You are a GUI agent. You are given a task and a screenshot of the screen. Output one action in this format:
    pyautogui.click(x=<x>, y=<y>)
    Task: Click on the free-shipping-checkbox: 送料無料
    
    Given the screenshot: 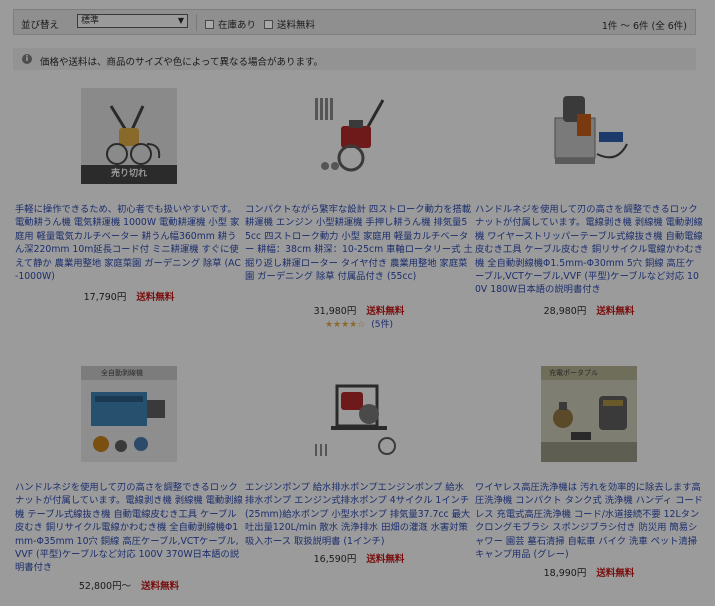 What is the action you would take?
    pyautogui.click(x=289, y=24)
    